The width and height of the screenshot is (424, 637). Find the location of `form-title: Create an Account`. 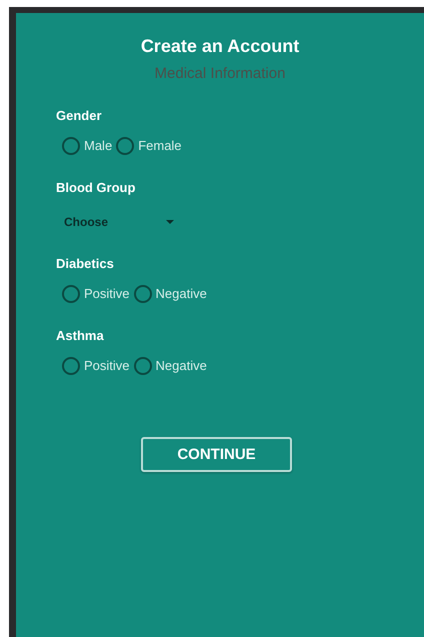

form-title: Create an Account is located at coordinates (220, 46).